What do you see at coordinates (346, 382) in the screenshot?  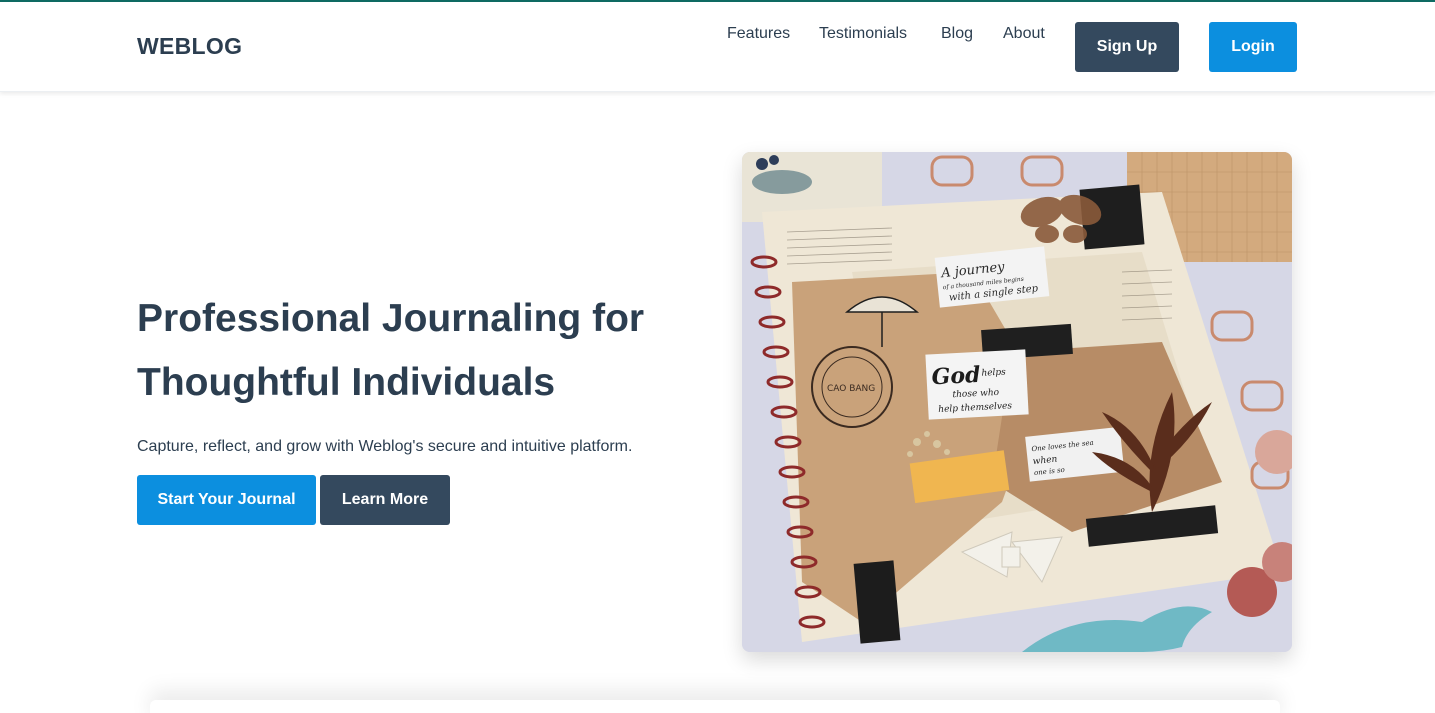 I see `hero-title-line-2: Thoughtful Individuals` at bounding box center [346, 382].